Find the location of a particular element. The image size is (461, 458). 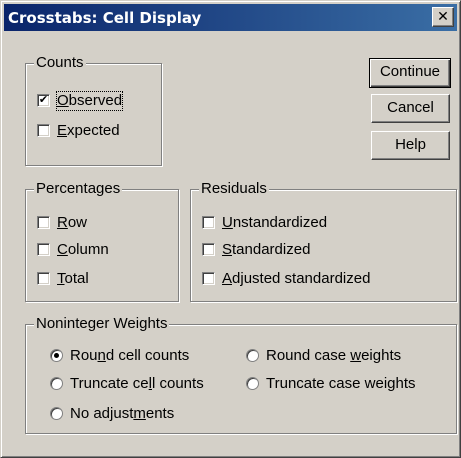

truncate-case-weights-radio-button is located at coordinates (252, 383).